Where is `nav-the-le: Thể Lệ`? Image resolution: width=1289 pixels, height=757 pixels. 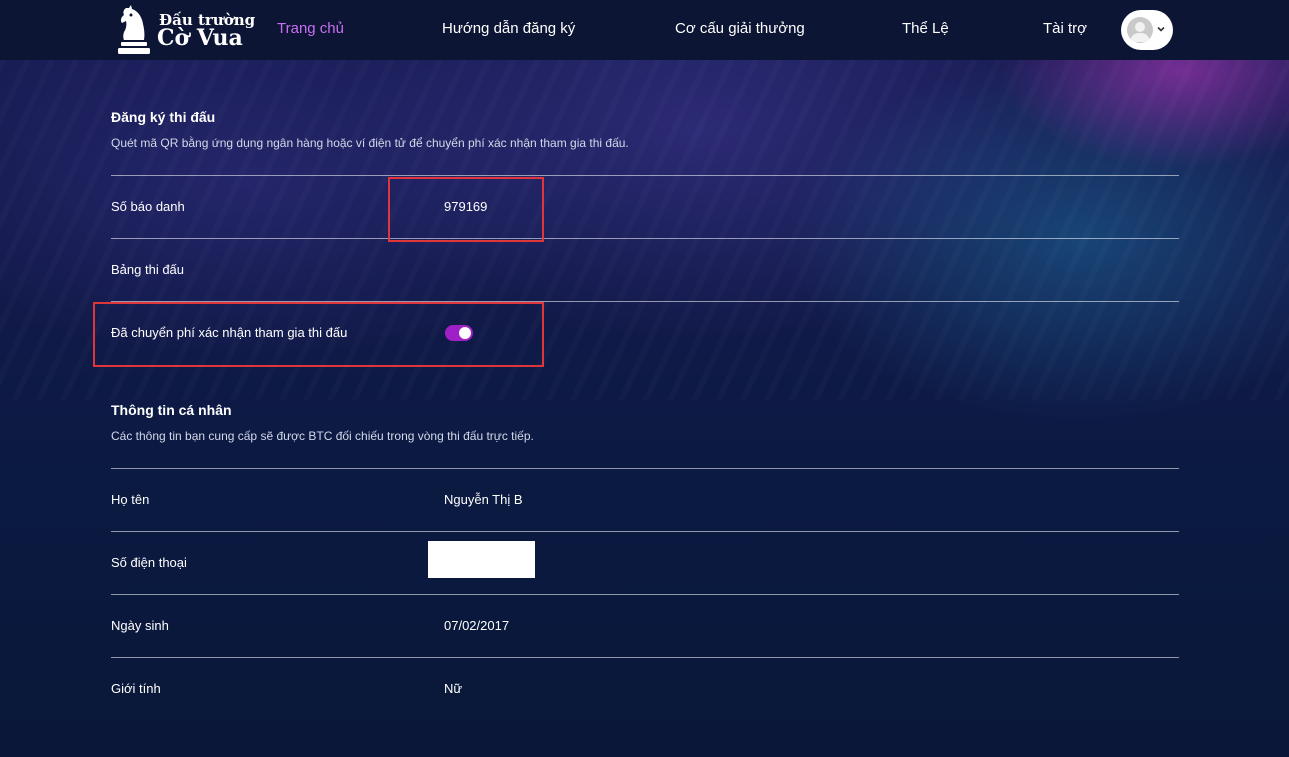
nav-the-le: Thể Lệ is located at coordinates (925, 28).